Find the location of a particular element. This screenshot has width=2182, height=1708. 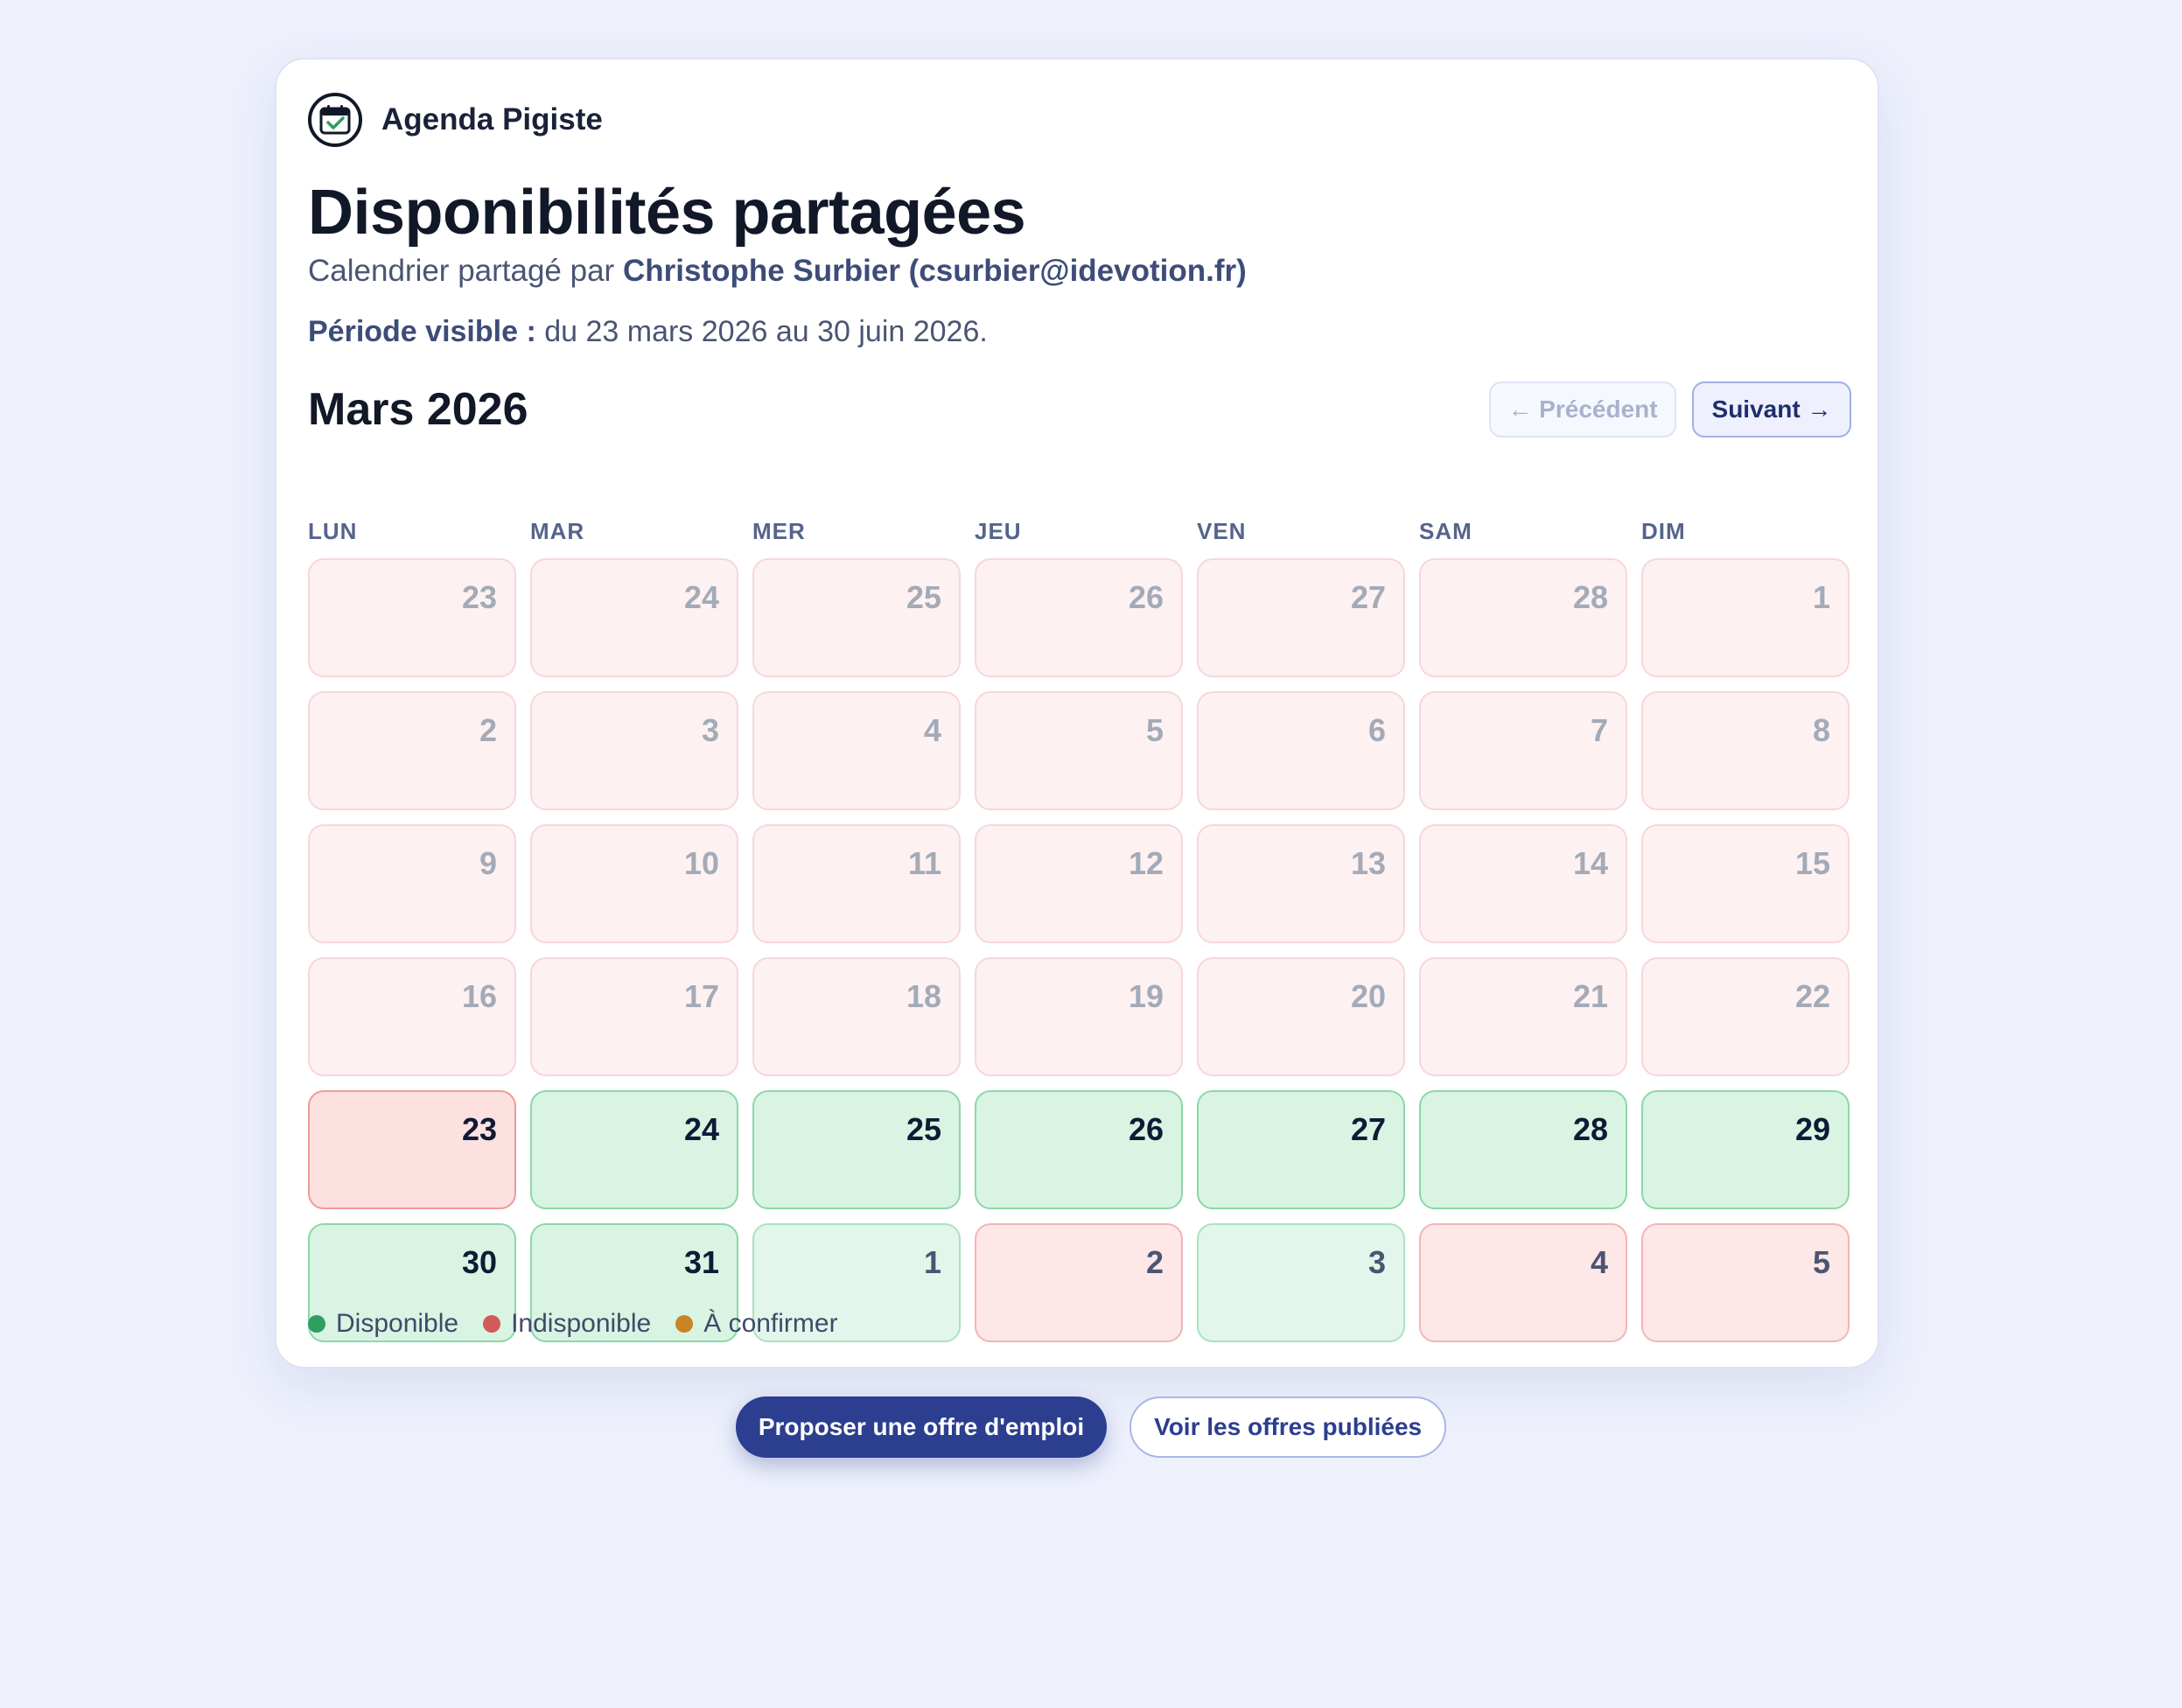

legend: Disponible Indisponible À confirmer is located at coordinates (585, 1324).